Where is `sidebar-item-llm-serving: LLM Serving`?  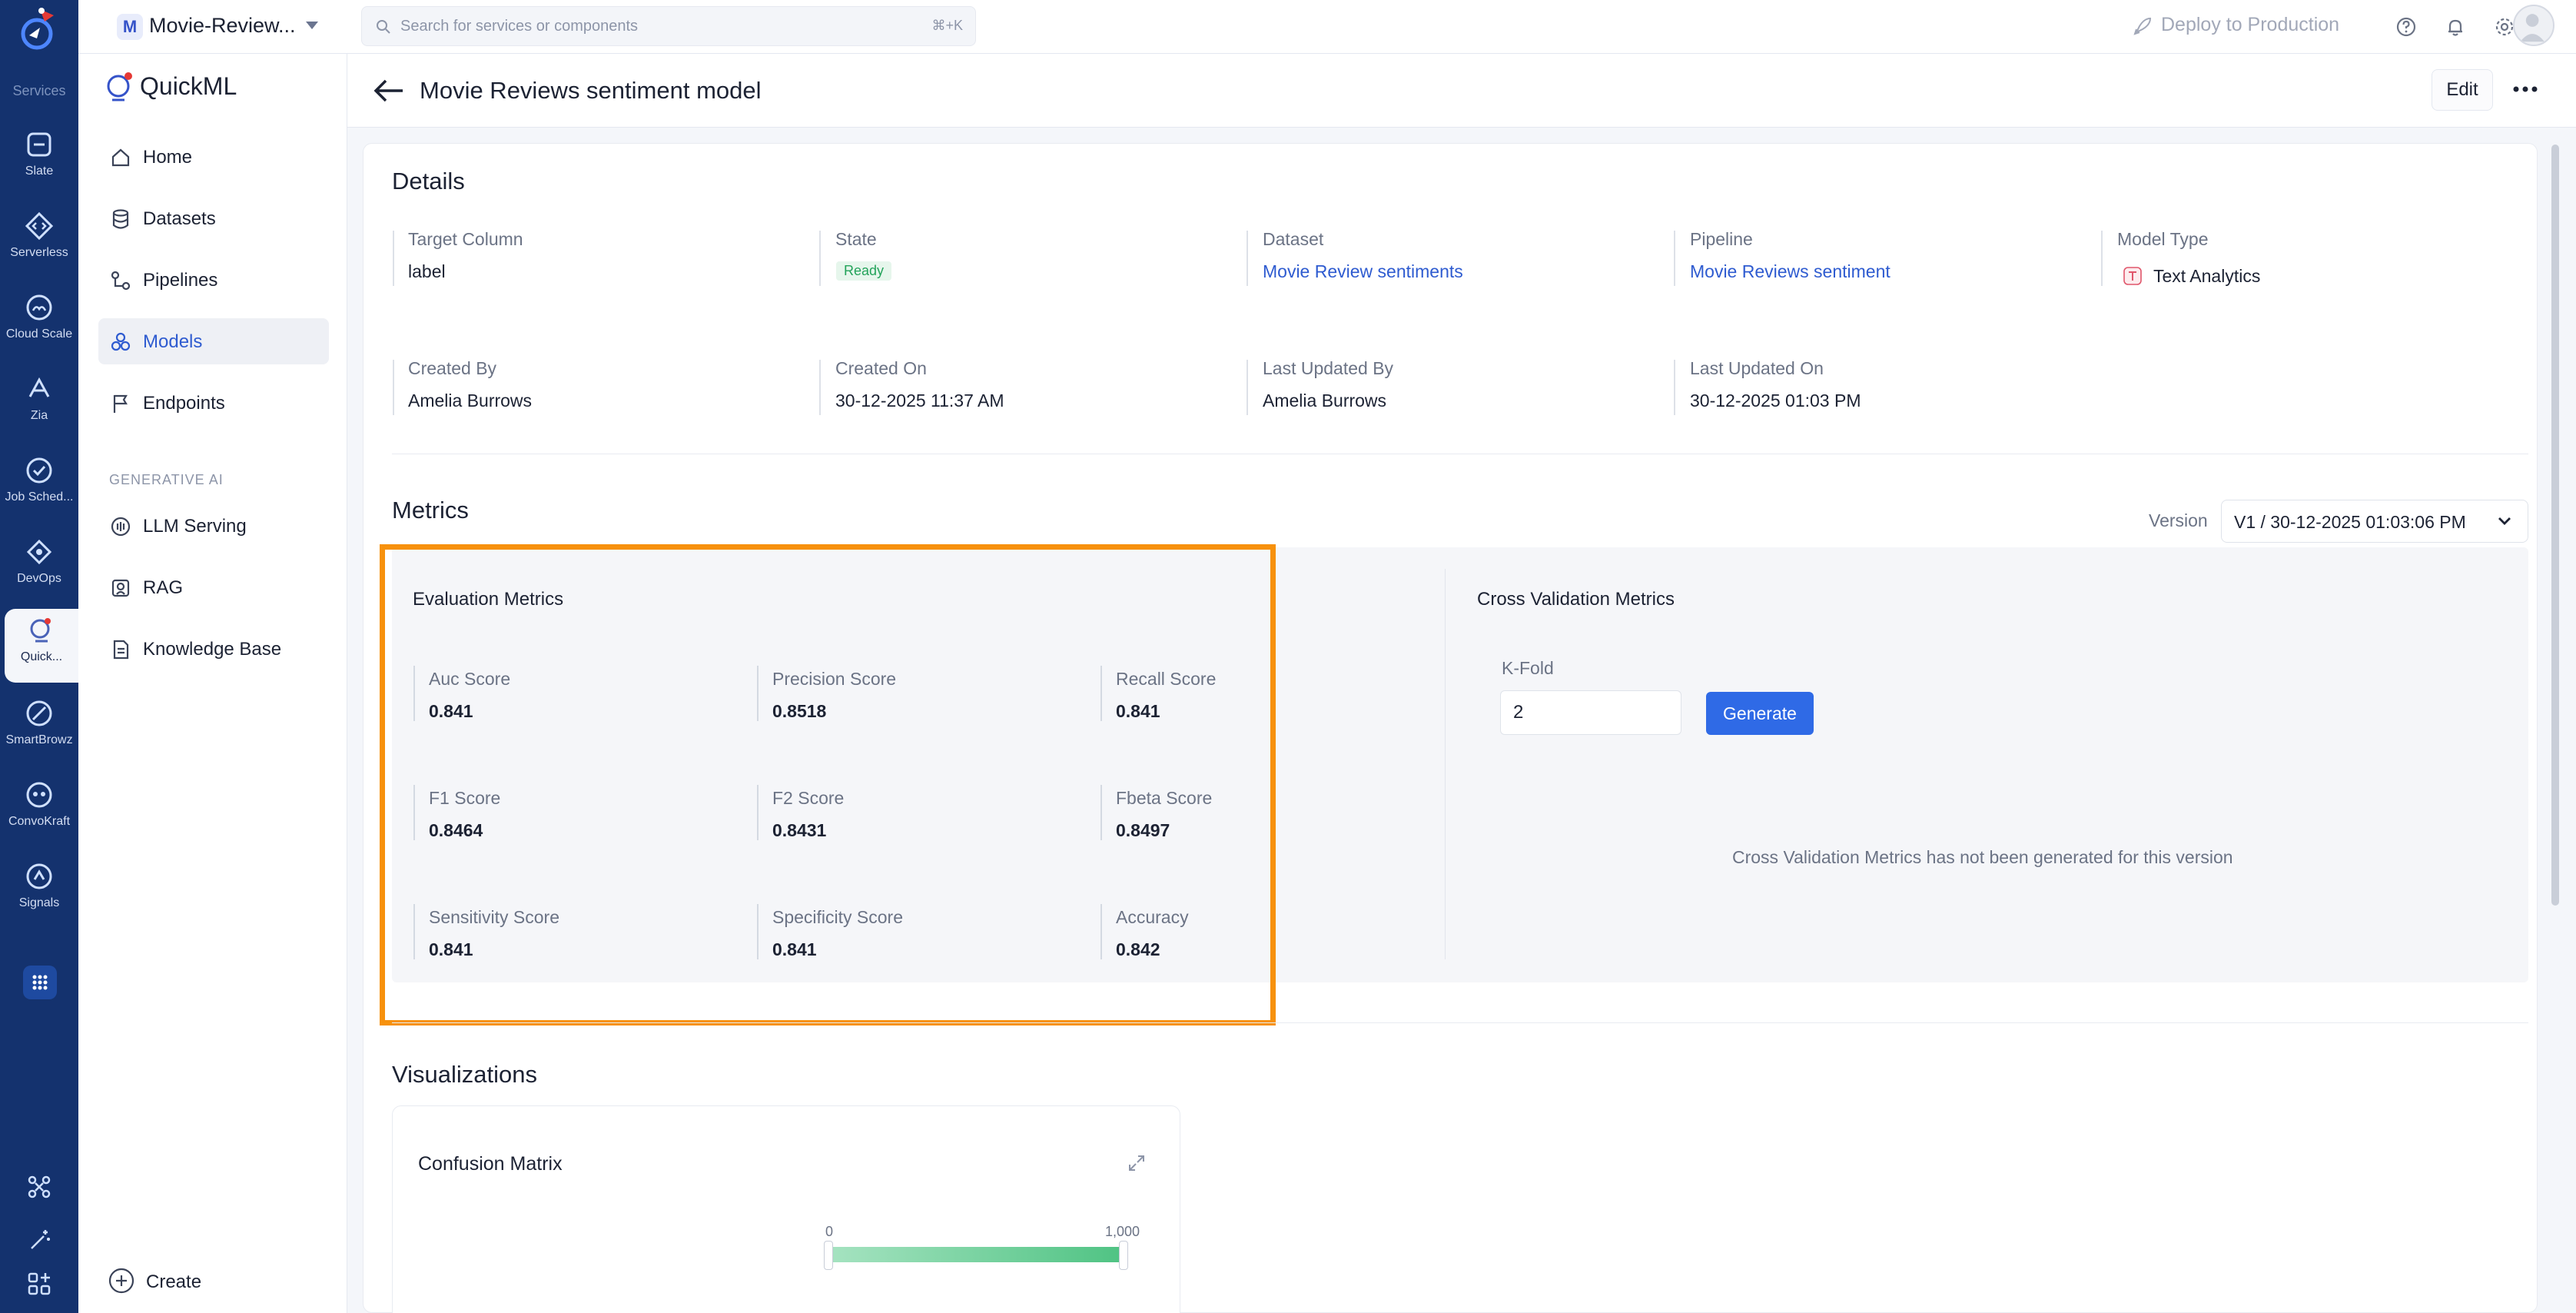
sidebar-item-llm-serving: LLM Serving is located at coordinates (213, 526).